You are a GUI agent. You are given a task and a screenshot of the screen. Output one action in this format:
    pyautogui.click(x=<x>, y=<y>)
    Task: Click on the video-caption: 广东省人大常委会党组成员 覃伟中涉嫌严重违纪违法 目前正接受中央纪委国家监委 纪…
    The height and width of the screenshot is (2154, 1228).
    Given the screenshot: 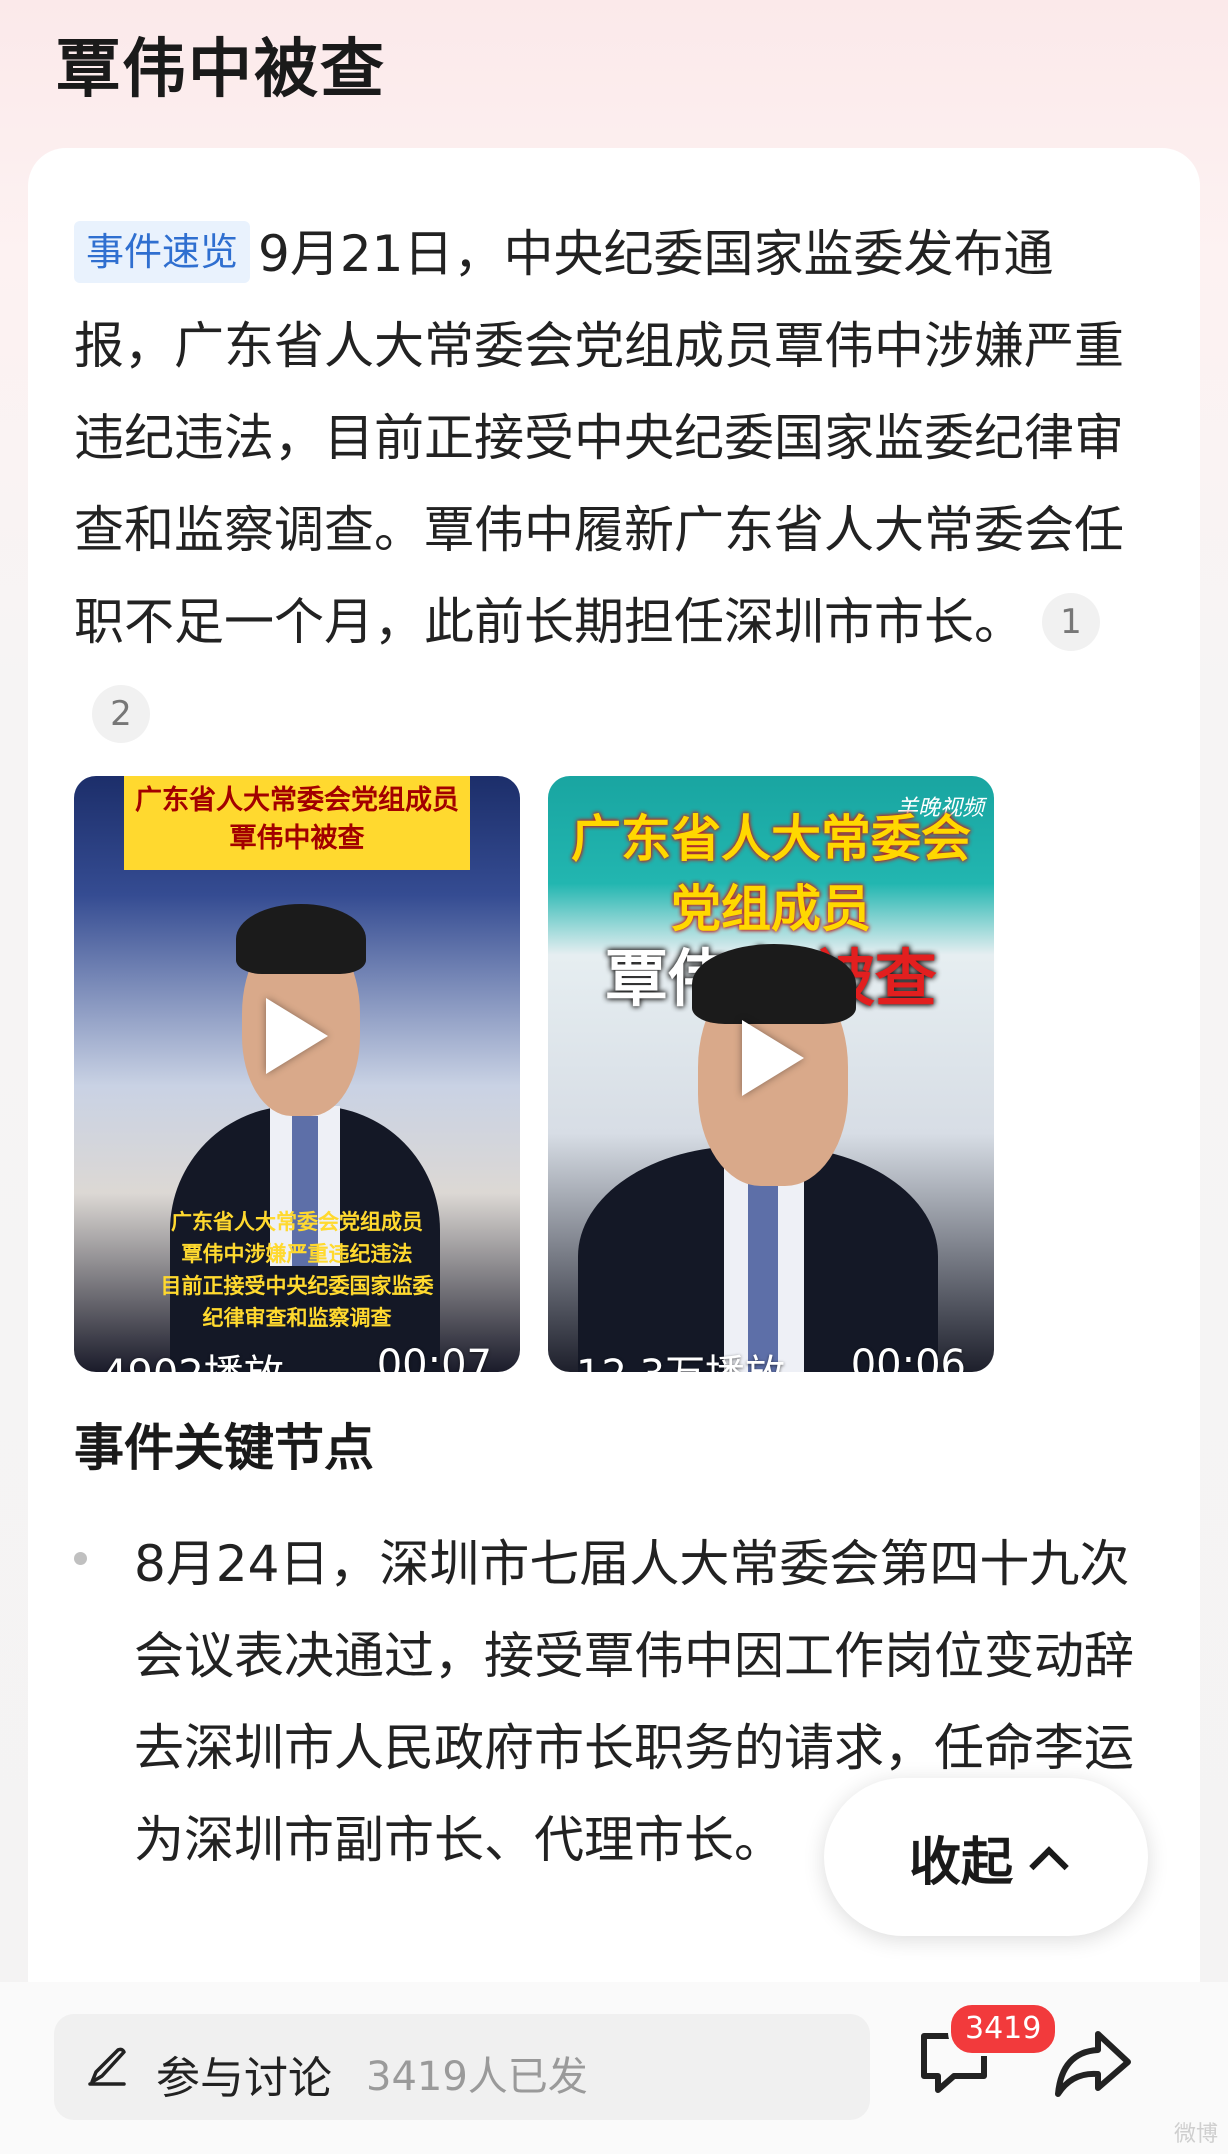 What is the action you would take?
    pyautogui.click(x=297, y=1270)
    